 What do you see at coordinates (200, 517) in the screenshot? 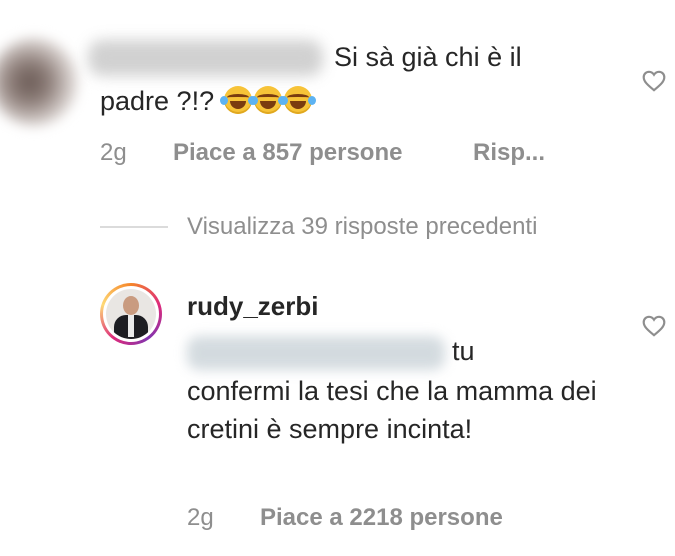
I see `reply-timestamp: 2g` at bounding box center [200, 517].